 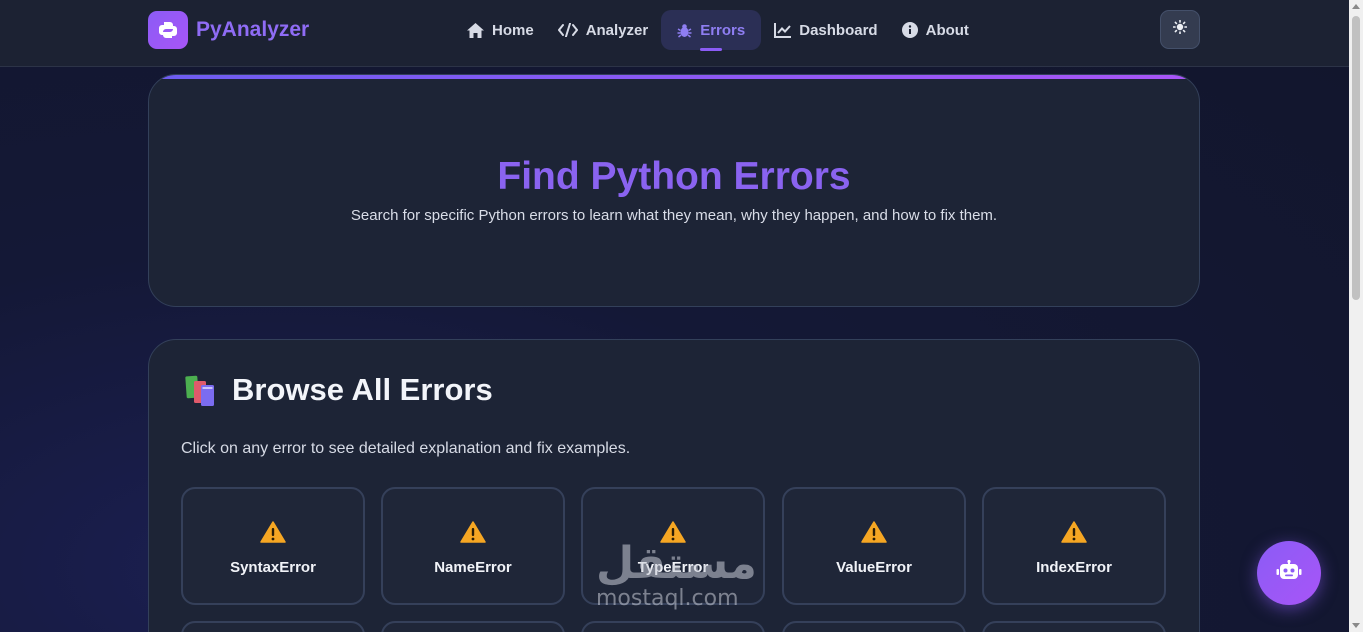 I want to click on nav-home: Home, so click(x=500, y=30).